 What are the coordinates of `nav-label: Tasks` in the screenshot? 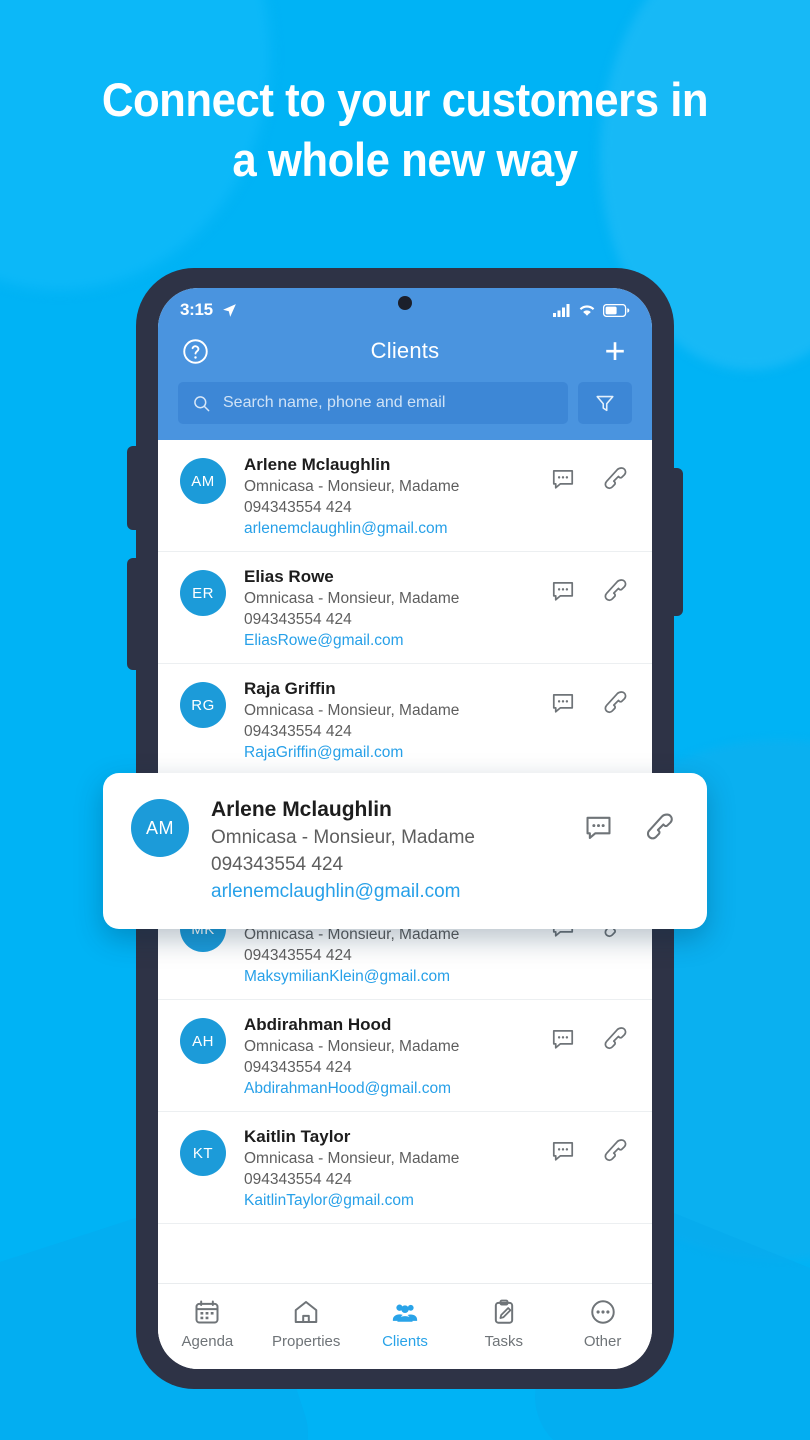 It's located at (503, 1341).